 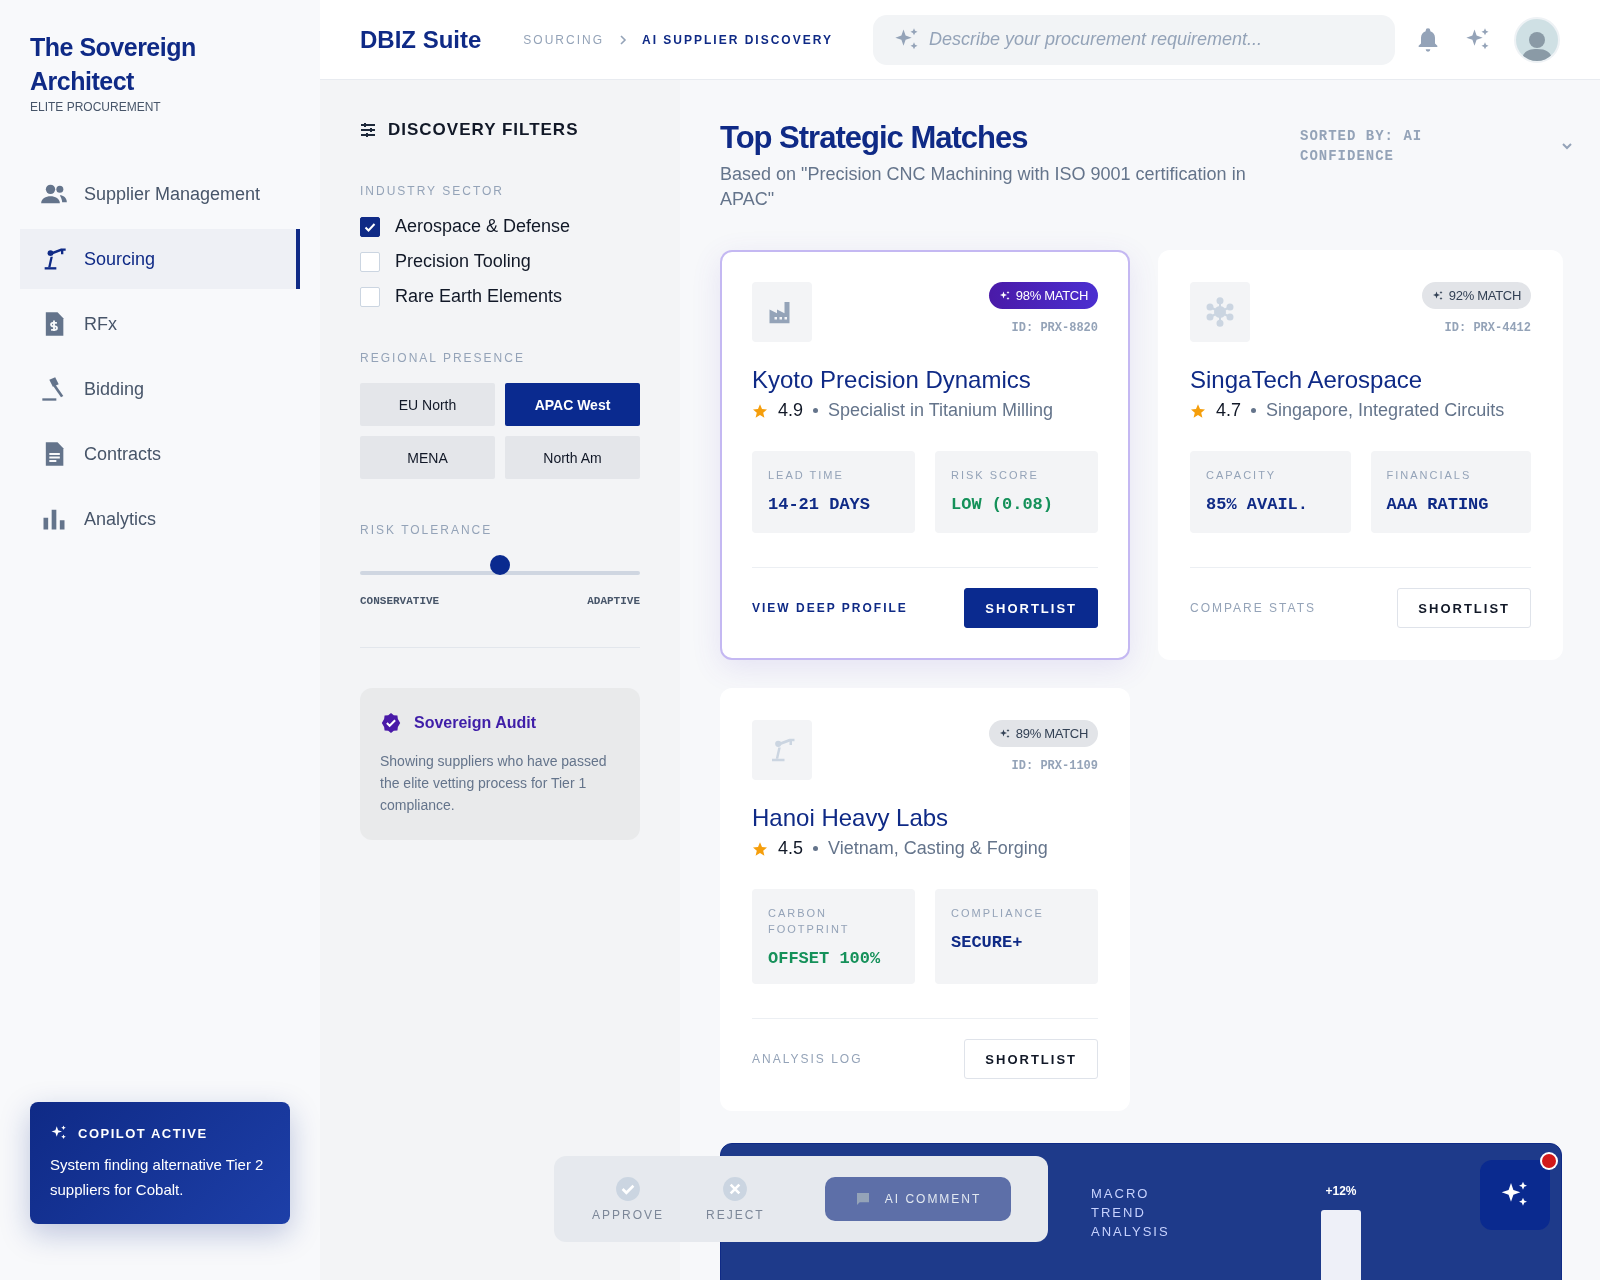 I want to click on toolbar-action: AI COMMENT, so click(x=918, y=1199).